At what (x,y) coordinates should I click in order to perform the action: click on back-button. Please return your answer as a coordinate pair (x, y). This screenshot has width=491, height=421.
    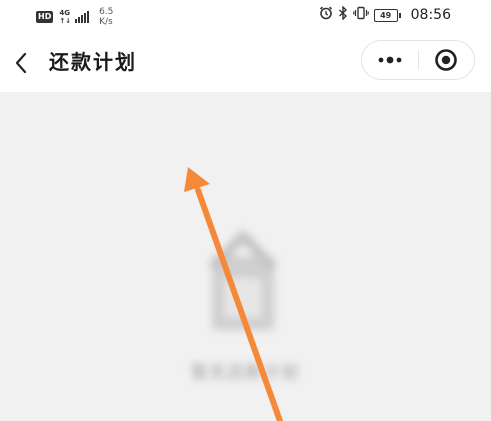
    Looking at the image, I should click on (21, 63).